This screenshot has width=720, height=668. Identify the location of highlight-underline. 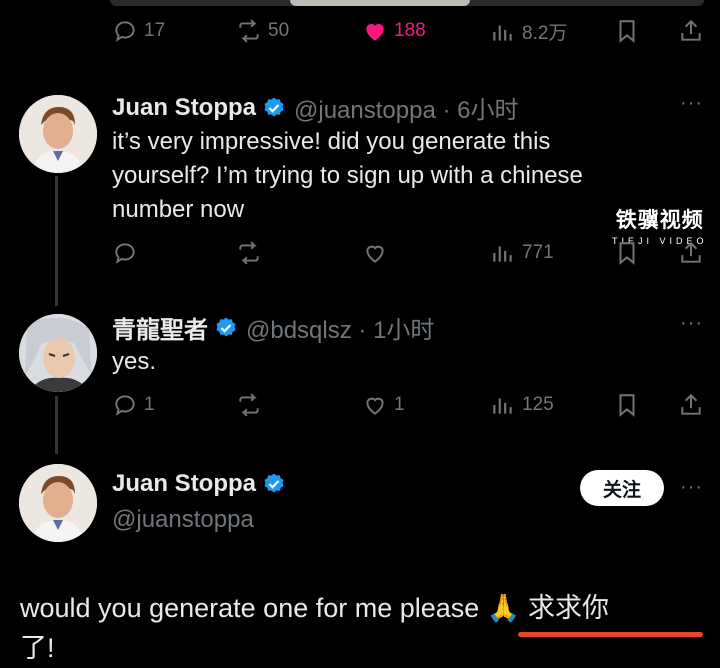
(610, 634).